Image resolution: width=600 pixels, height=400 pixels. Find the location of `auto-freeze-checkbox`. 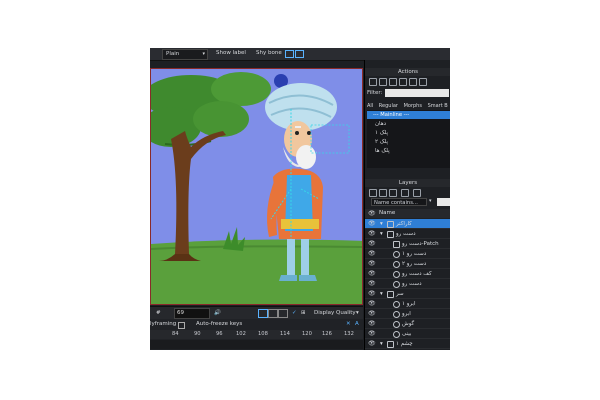

auto-freeze-checkbox is located at coordinates (181, 325).